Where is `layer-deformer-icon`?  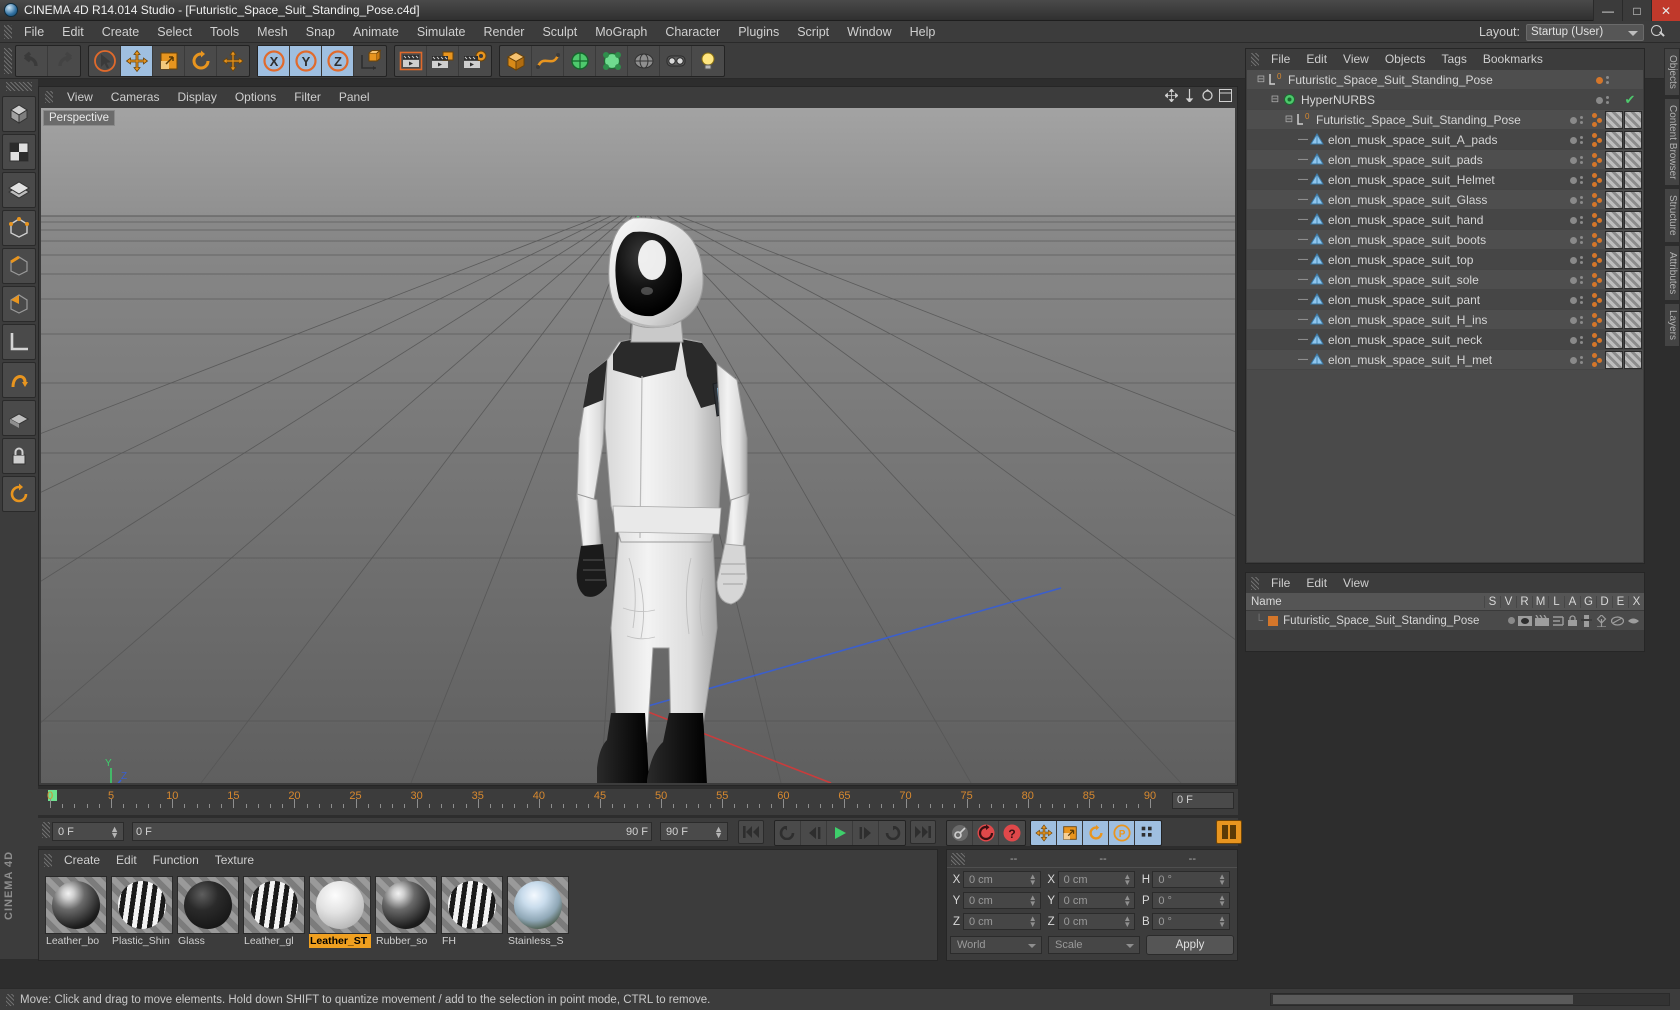 layer-deformer-icon is located at coordinates (1617, 621).